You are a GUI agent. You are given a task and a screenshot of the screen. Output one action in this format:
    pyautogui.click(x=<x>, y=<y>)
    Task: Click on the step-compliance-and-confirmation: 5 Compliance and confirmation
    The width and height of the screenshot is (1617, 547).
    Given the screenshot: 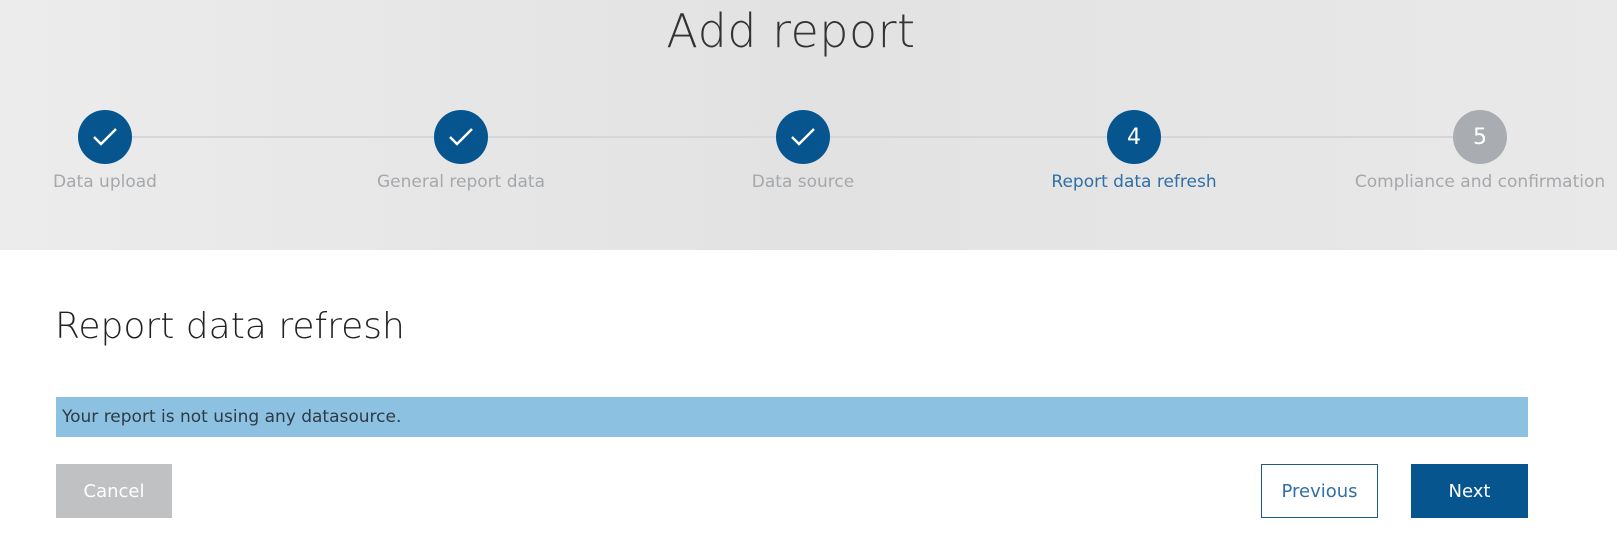 What is the action you would take?
    pyautogui.click(x=1480, y=151)
    